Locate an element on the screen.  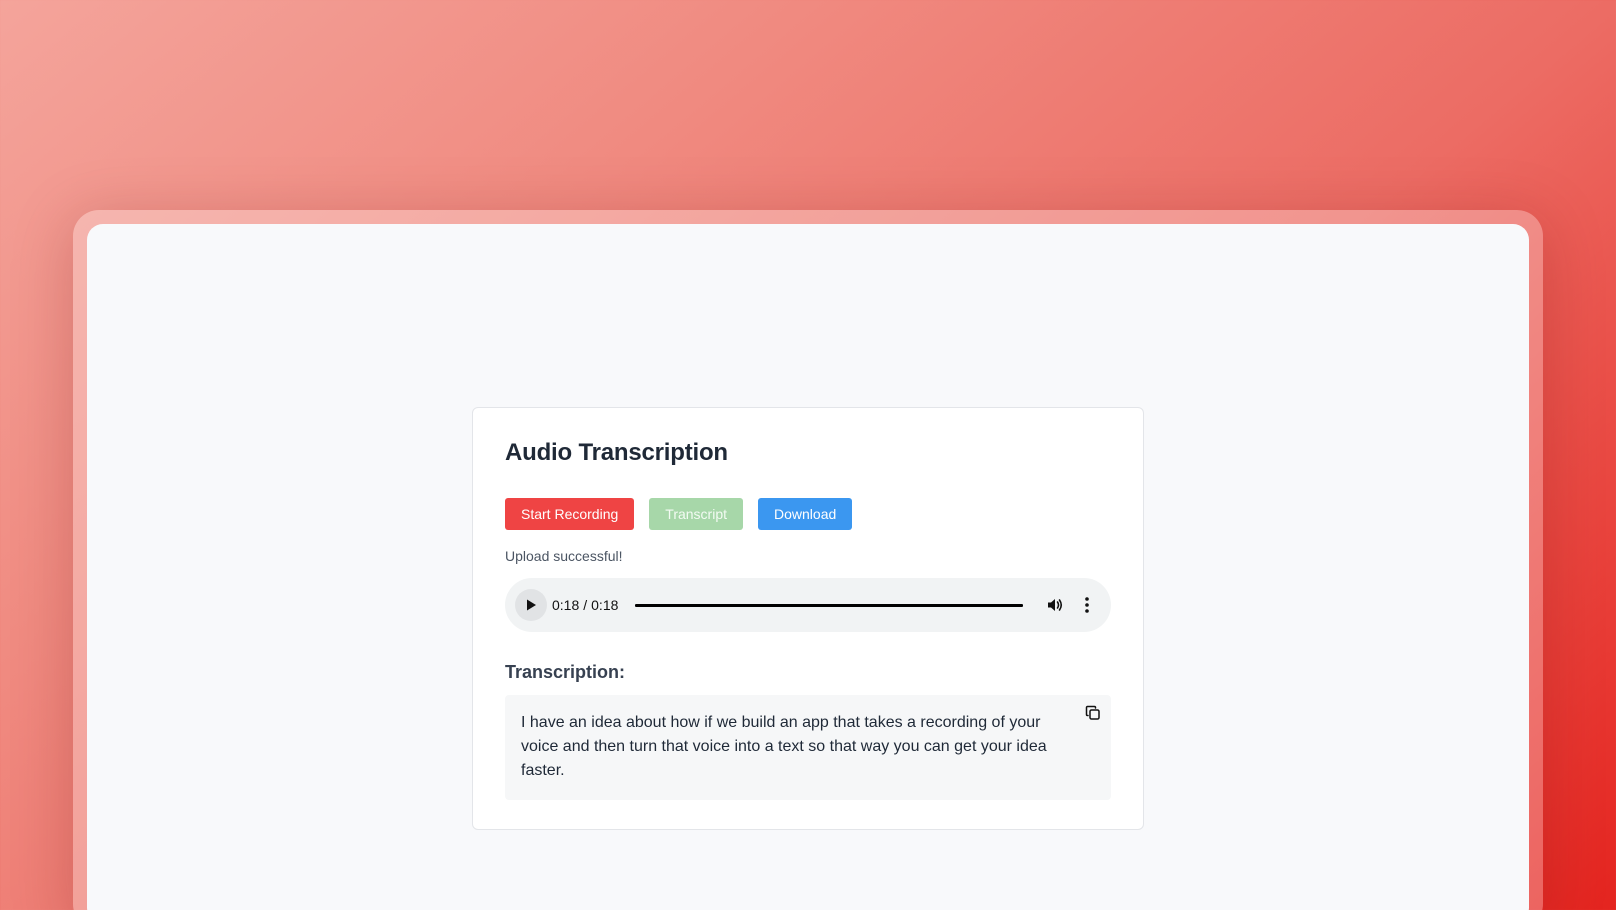
start-recording-button: Start Recording is located at coordinates (570, 514).